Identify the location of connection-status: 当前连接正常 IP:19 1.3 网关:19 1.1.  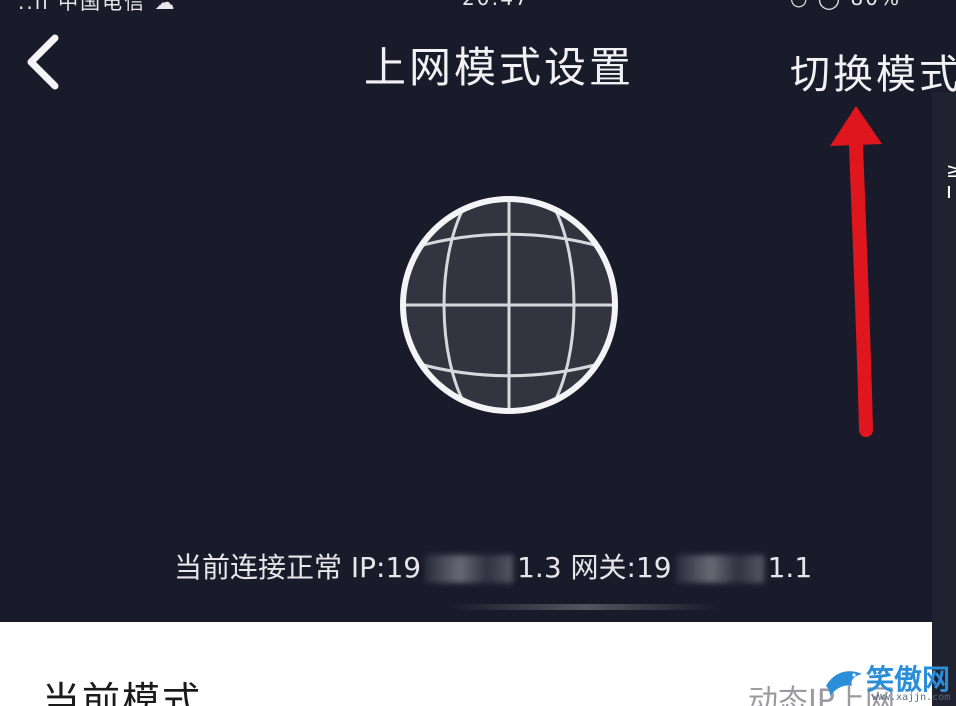
(514, 566).